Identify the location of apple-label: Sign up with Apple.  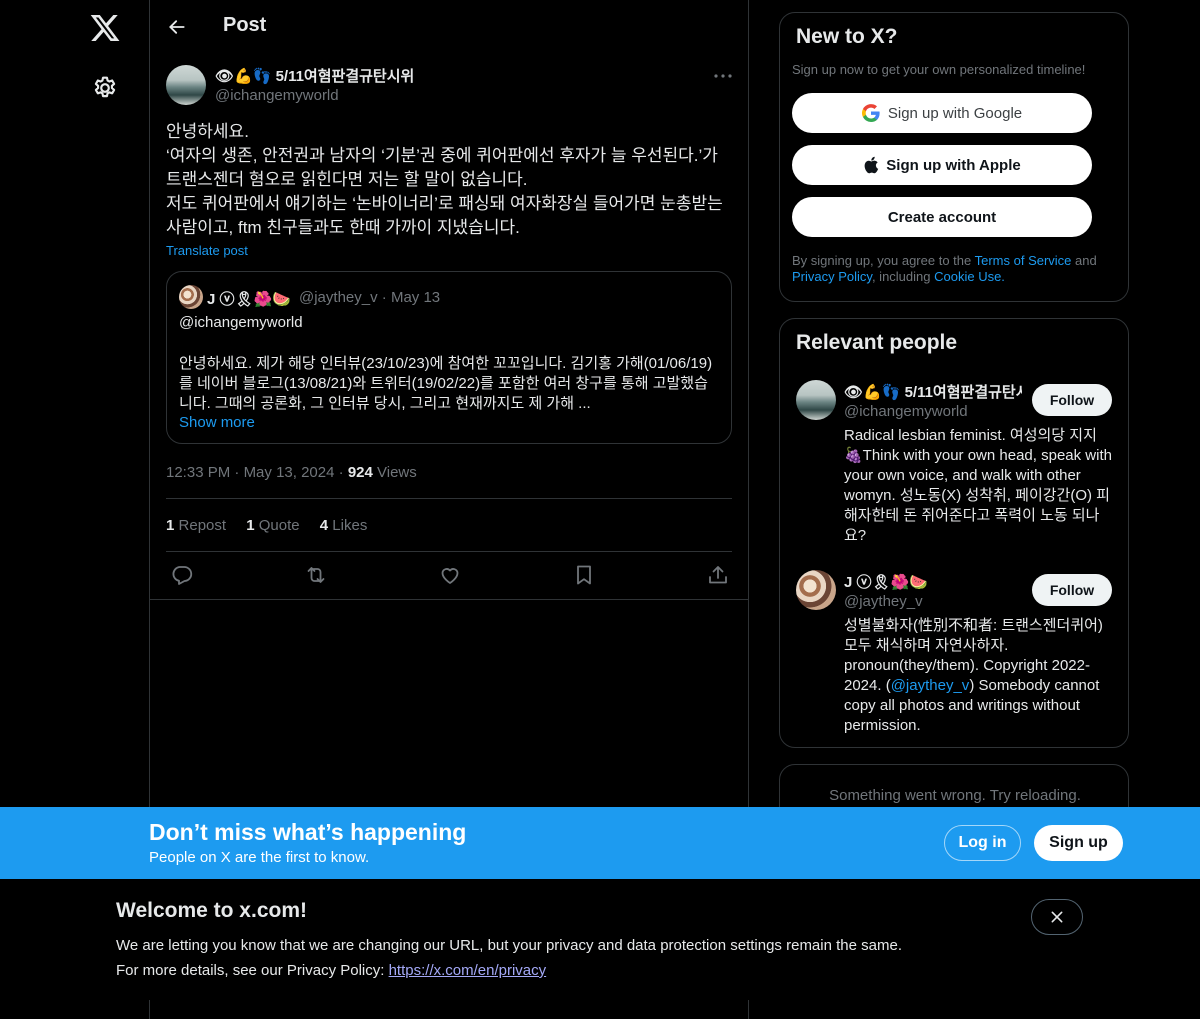
(953, 165).